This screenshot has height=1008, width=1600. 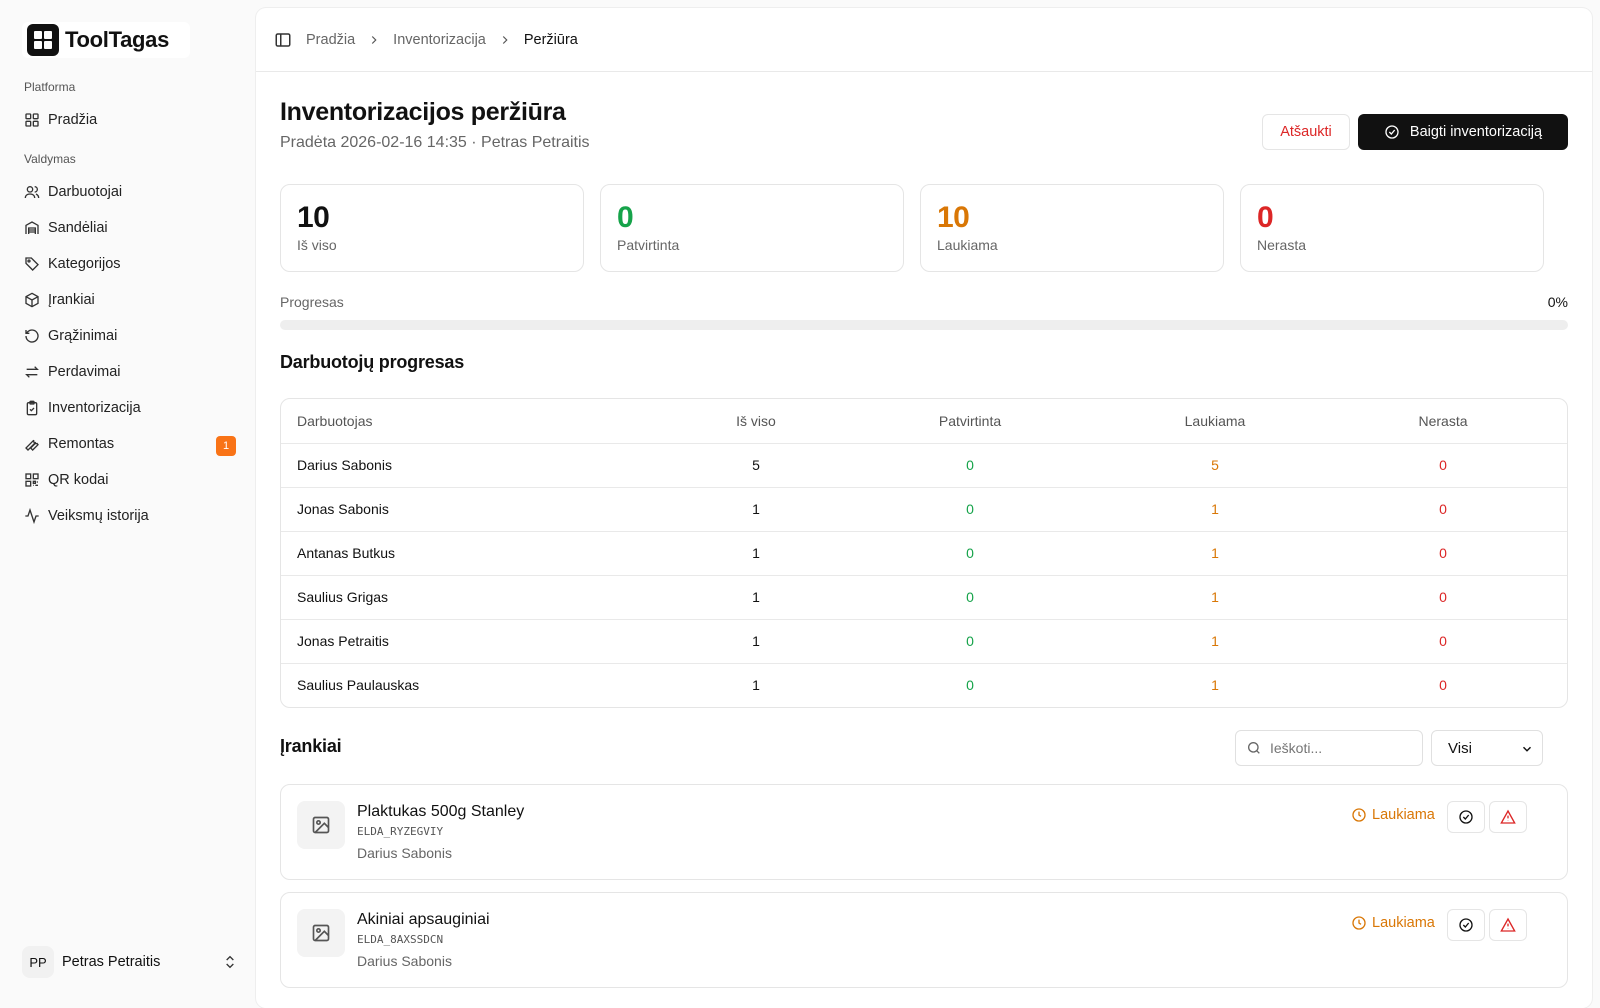 What do you see at coordinates (400, 831) in the screenshot?
I see `tool-code: ELDA_RYZEGVIY` at bounding box center [400, 831].